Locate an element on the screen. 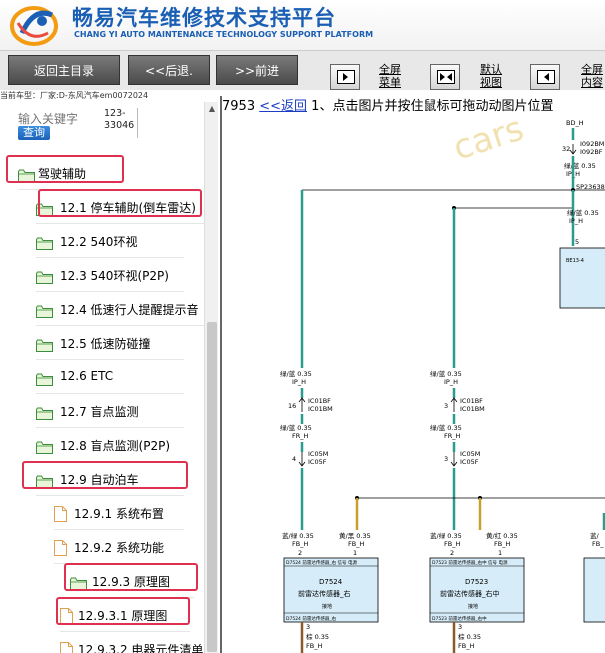 The height and width of the screenshot is (653, 605). left-power-pin: 1 is located at coordinates (355, 553).